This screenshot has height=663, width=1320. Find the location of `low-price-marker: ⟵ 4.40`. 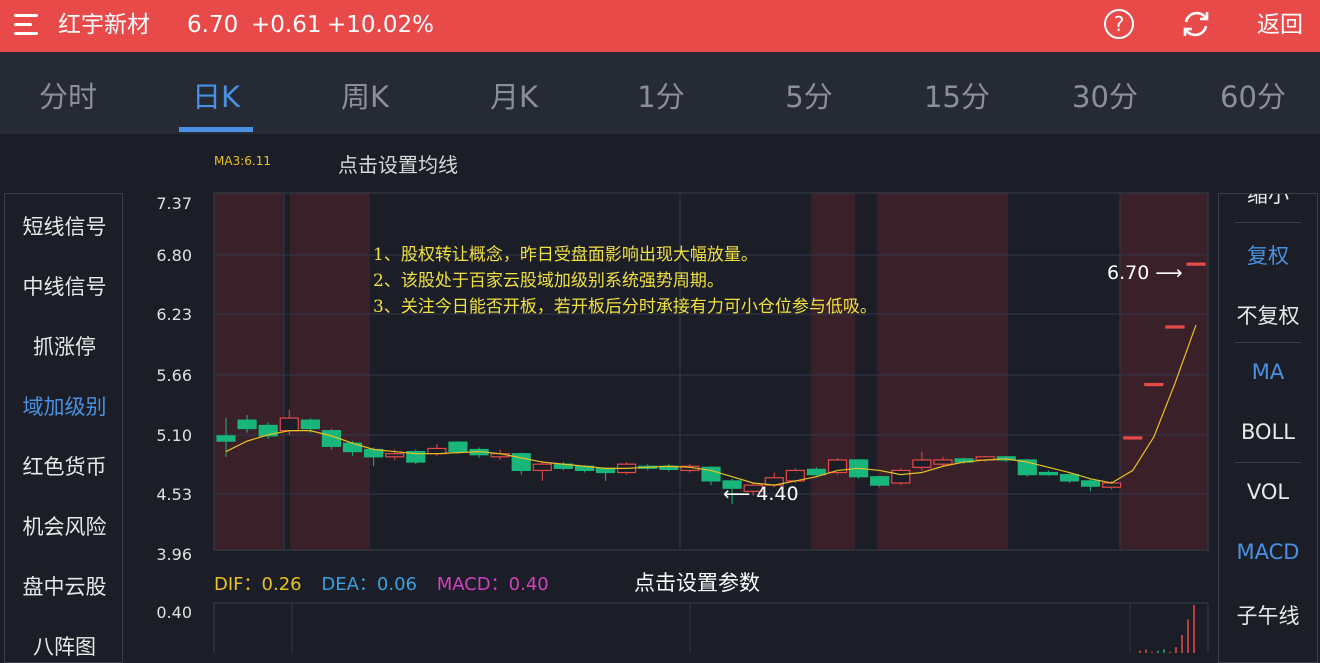

low-price-marker: ⟵ 4.40 is located at coordinates (761, 494).